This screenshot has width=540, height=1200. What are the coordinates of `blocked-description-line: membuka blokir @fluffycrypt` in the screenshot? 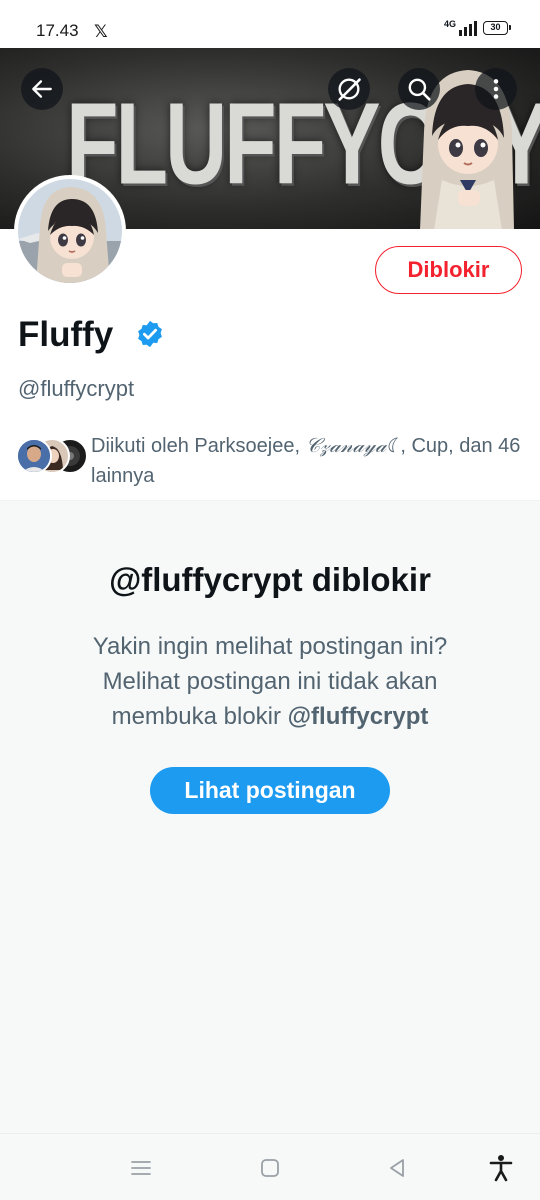 It's located at (270, 716).